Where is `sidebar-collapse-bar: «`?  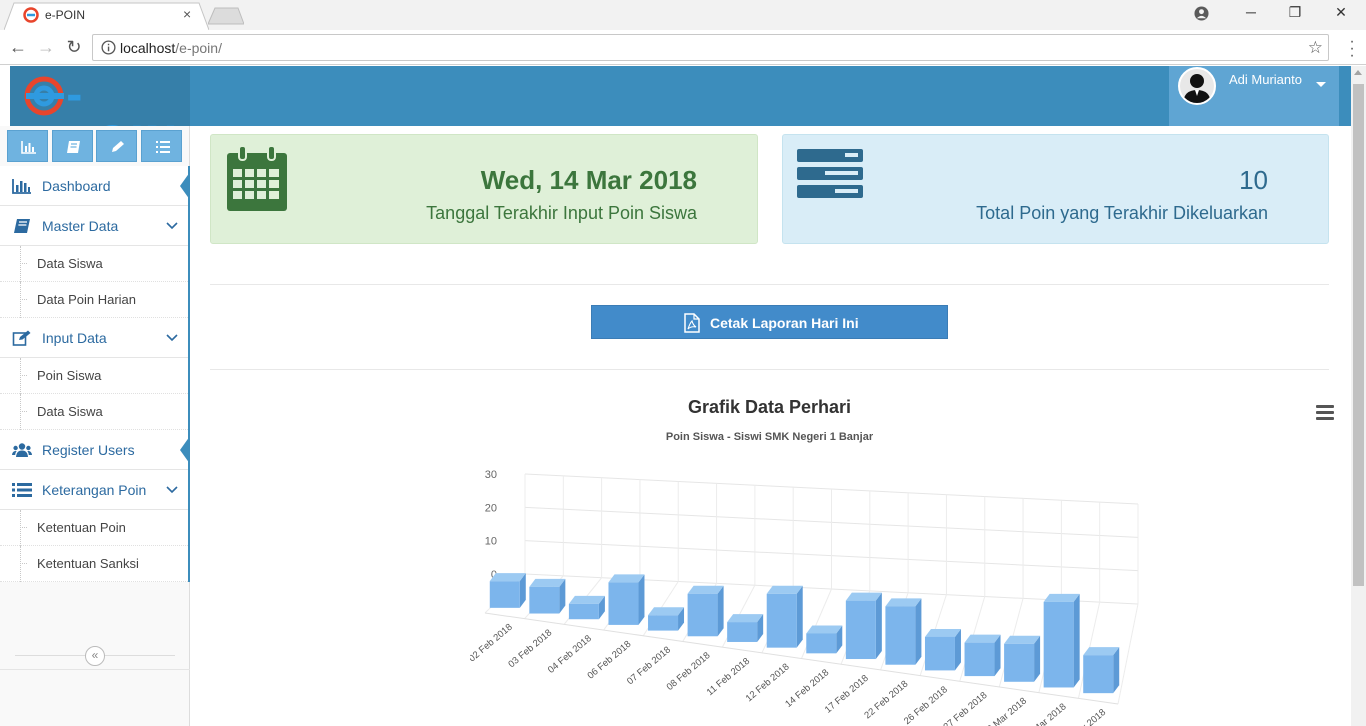
sidebar-collapse-bar: « is located at coordinates (95, 656).